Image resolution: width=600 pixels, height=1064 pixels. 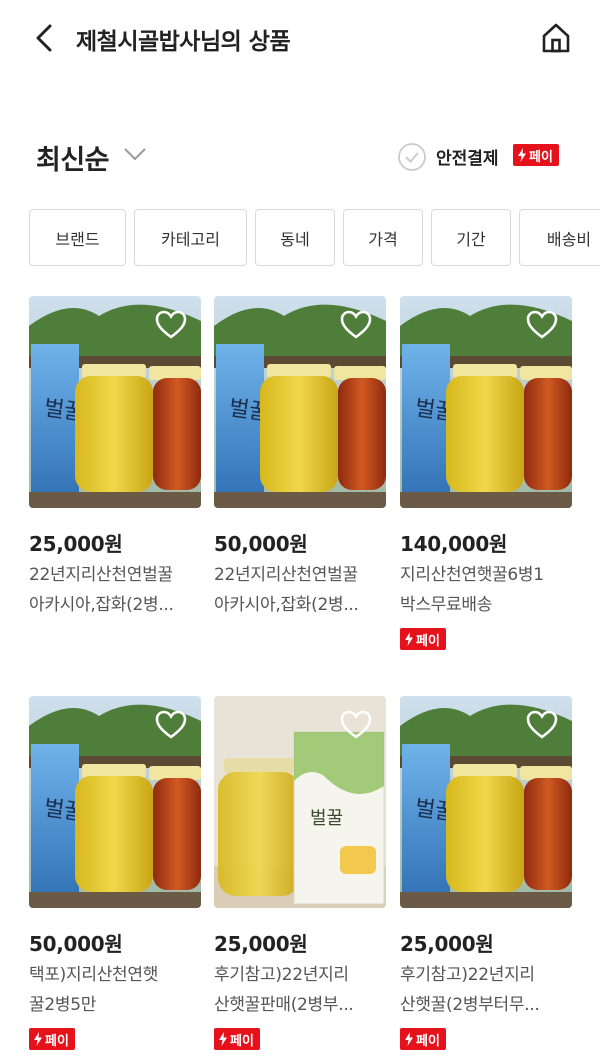 What do you see at coordinates (300, 156) in the screenshot?
I see `sort-bar: 최신순 안전결제 페이` at bounding box center [300, 156].